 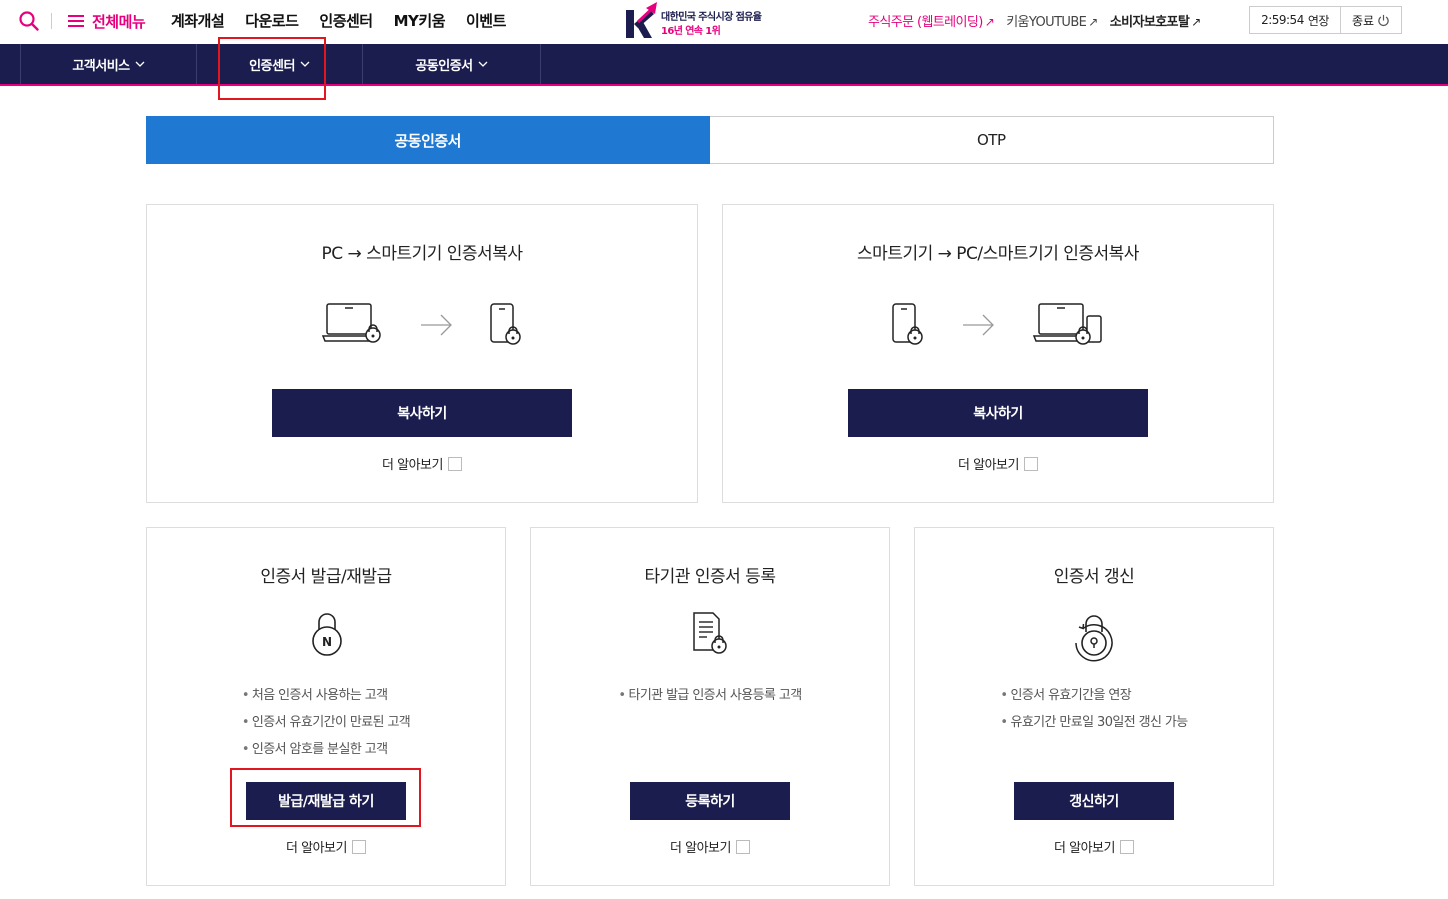 What do you see at coordinates (326, 577) in the screenshot?
I see `card-title: 인증서 발급/재발급` at bounding box center [326, 577].